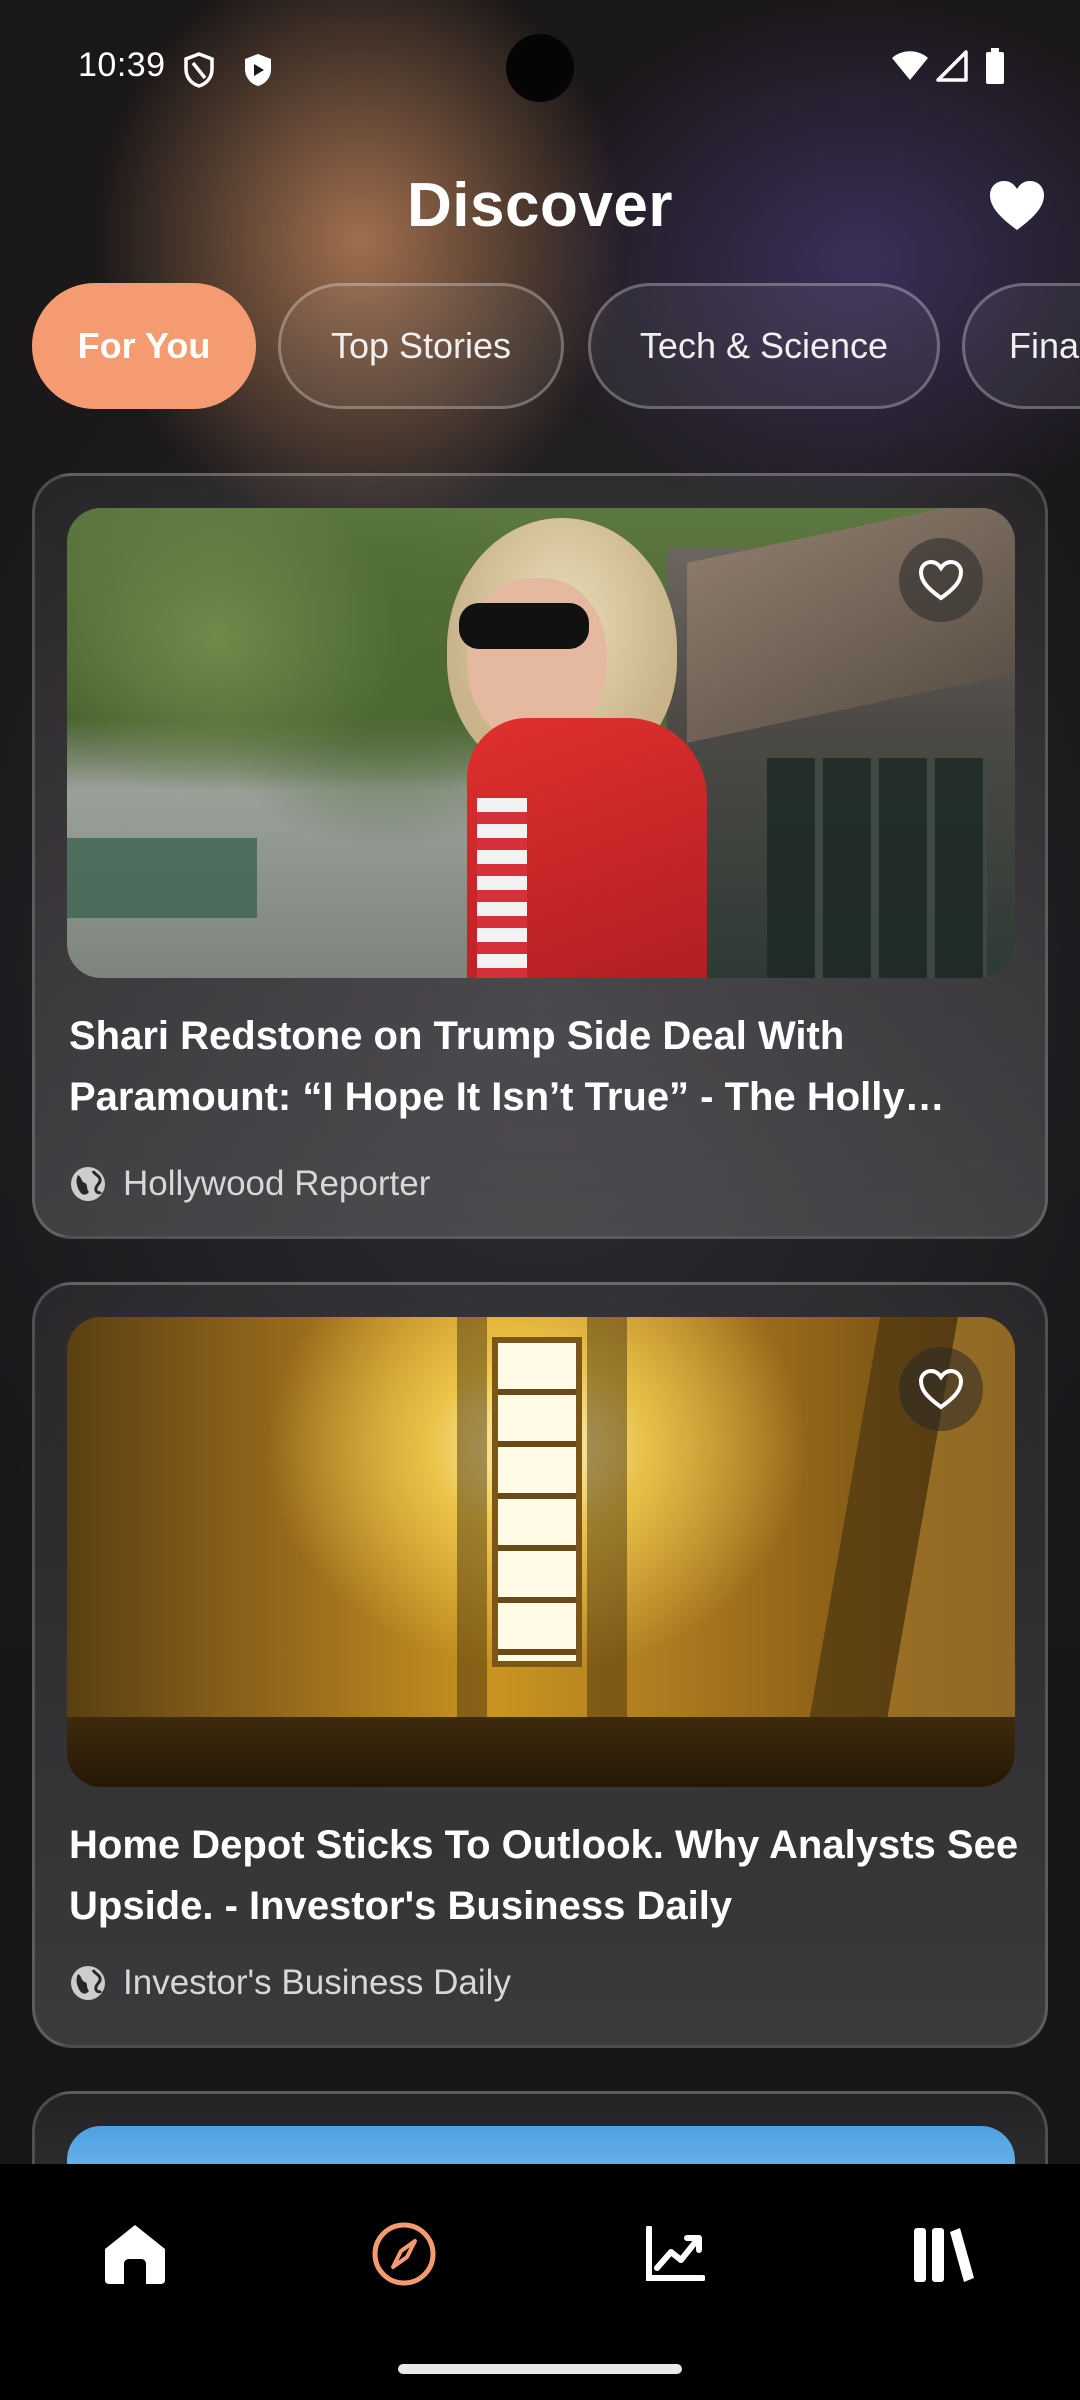  I want to click on nav-home, so click(135, 2254).